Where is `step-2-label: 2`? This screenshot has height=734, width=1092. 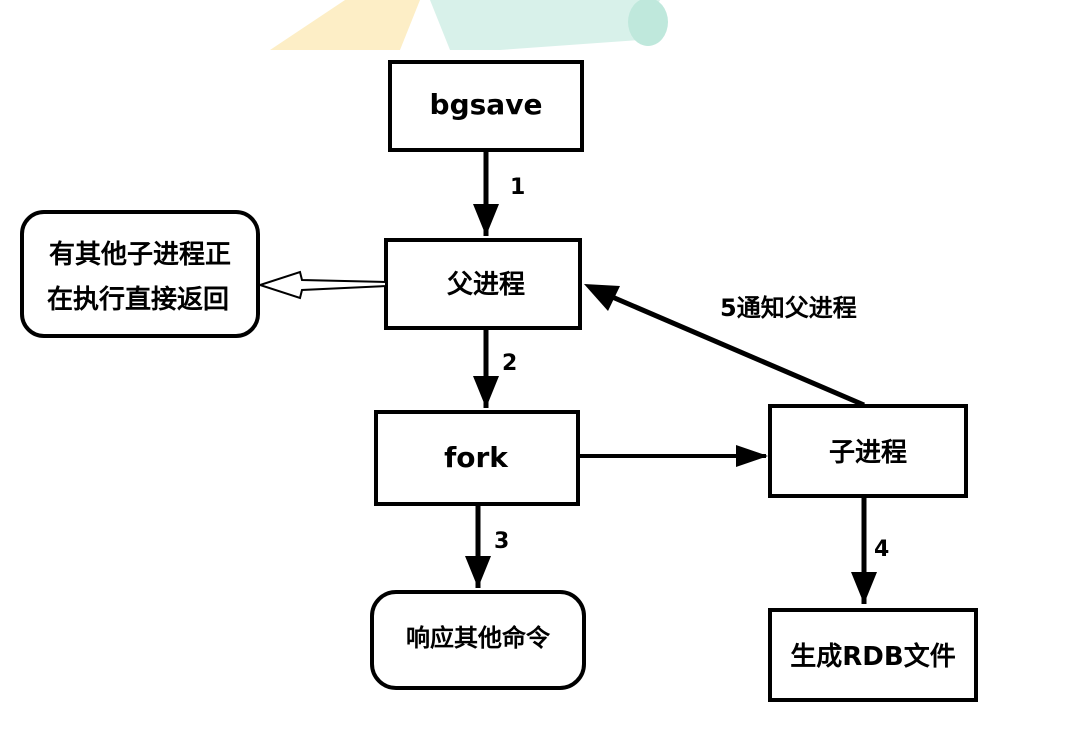
step-2-label: 2 is located at coordinates (509, 363).